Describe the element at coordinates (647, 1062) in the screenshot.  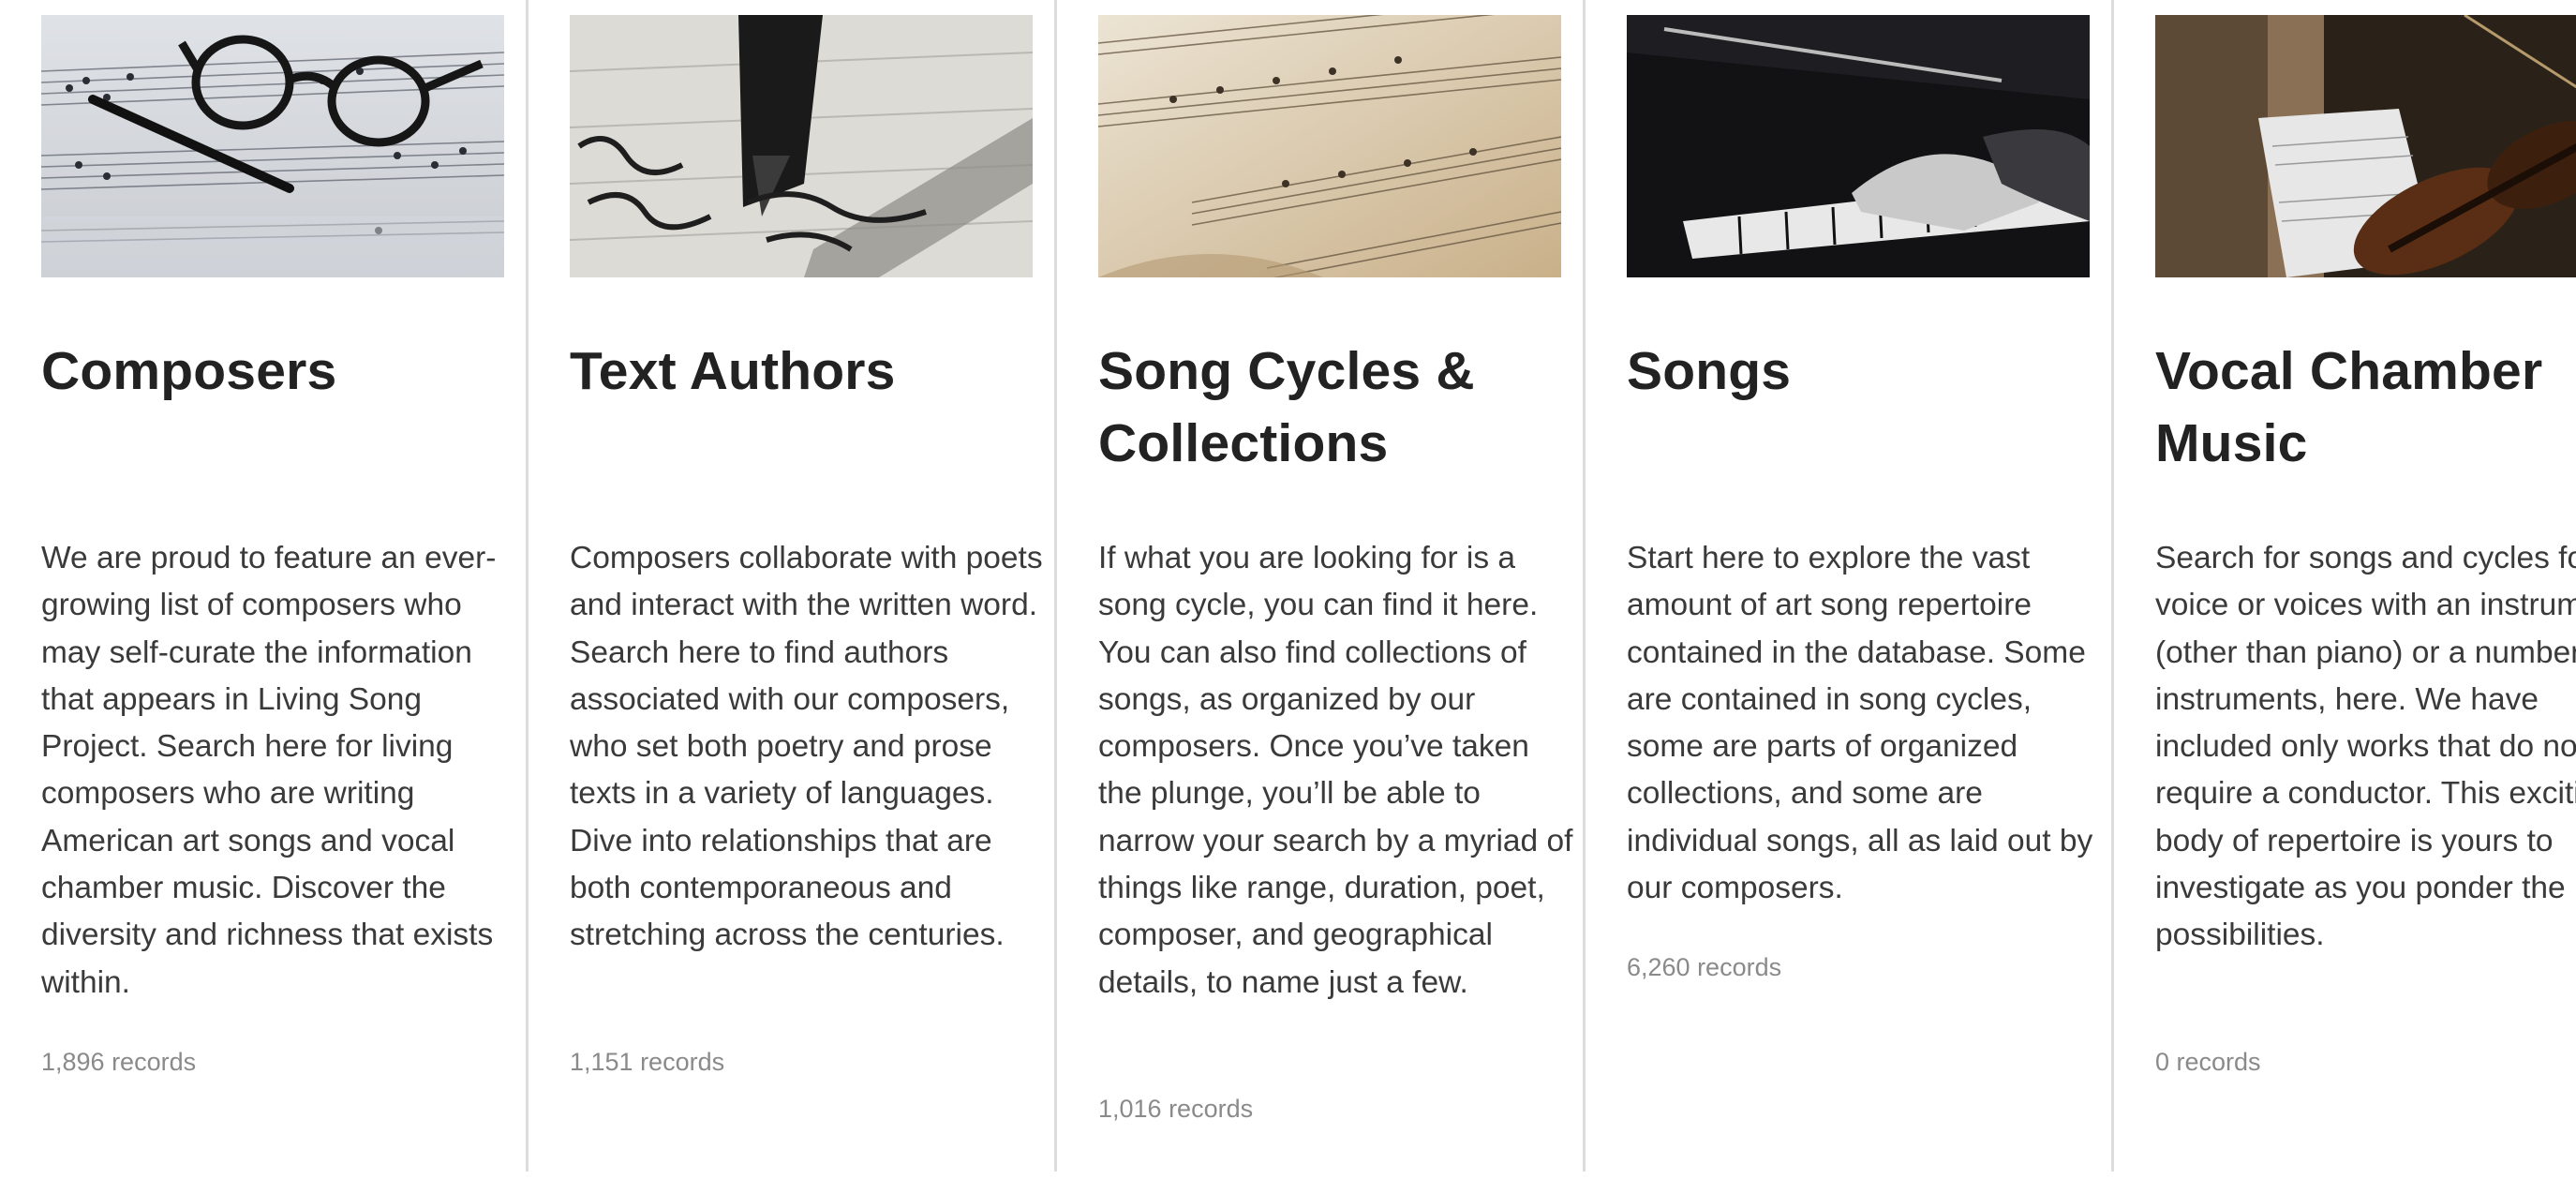
I see `record-count: 1,151 records` at that location.